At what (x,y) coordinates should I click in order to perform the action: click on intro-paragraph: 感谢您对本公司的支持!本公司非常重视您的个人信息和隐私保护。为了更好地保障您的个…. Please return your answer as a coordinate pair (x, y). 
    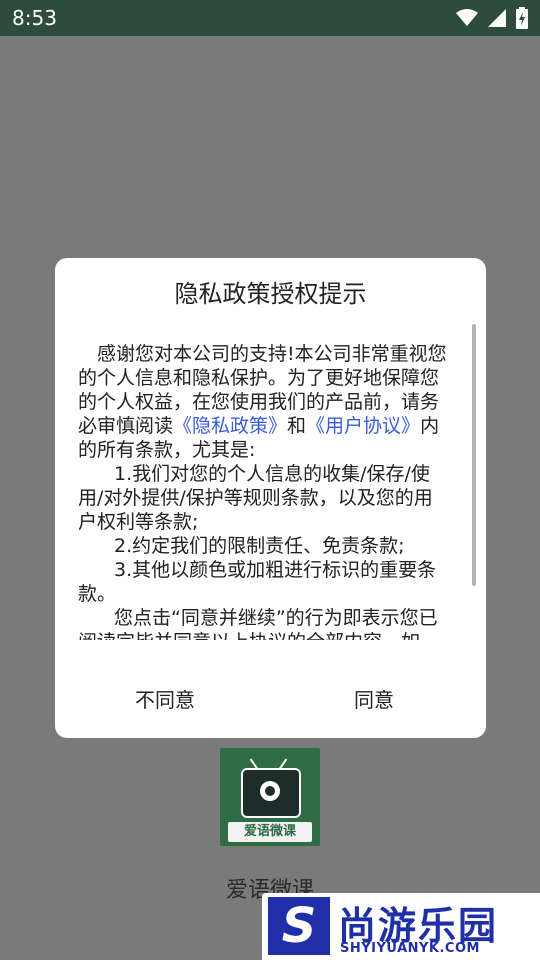
    Looking at the image, I should click on (264, 402).